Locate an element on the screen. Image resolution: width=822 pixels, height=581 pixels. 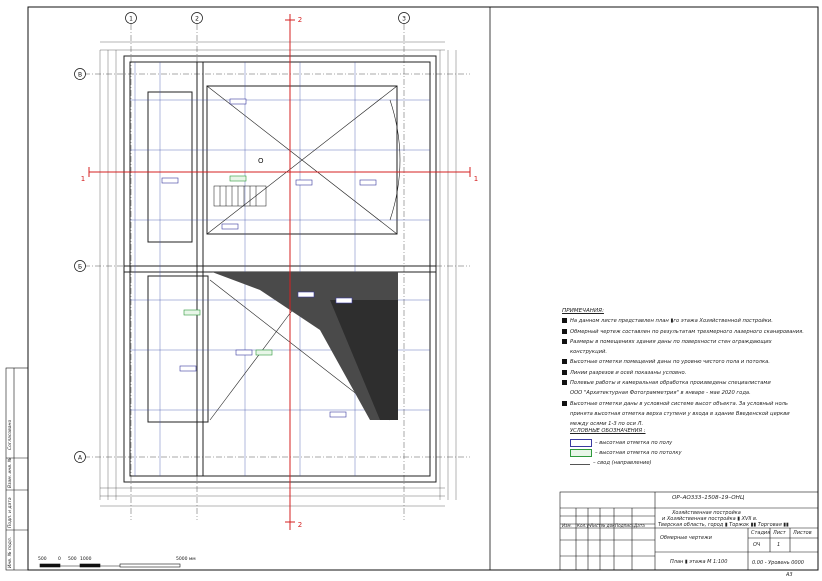
tb-plan-name: План ▮ этажа М 1:100 is located at coordinates (699, 562).